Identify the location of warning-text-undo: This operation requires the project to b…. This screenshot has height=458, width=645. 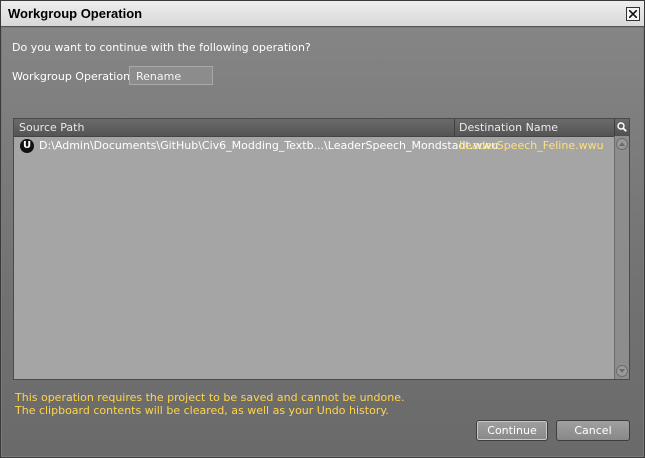
(210, 397).